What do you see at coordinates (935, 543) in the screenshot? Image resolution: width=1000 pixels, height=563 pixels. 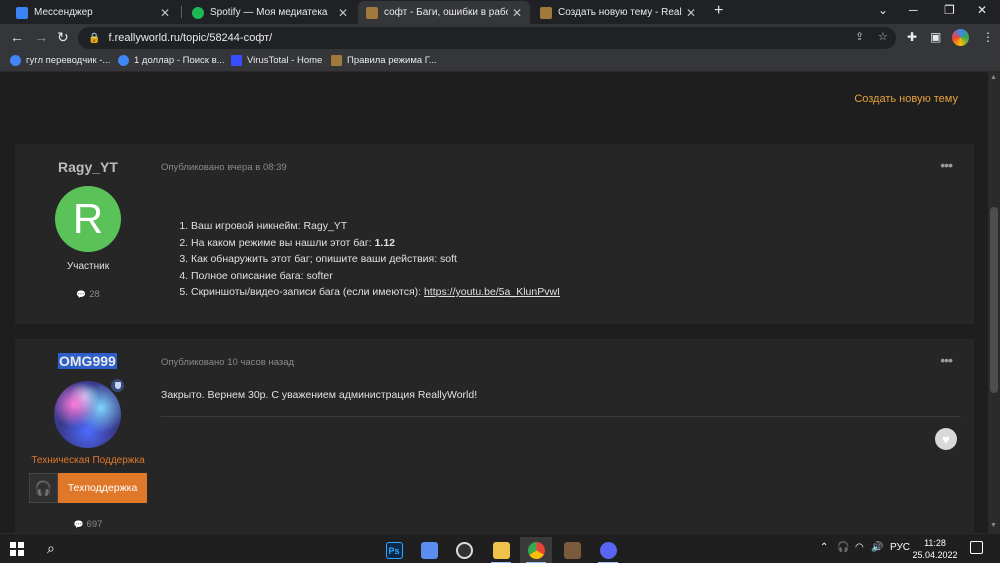 I see `clock-time: 11:28` at bounding box center [935, 543].